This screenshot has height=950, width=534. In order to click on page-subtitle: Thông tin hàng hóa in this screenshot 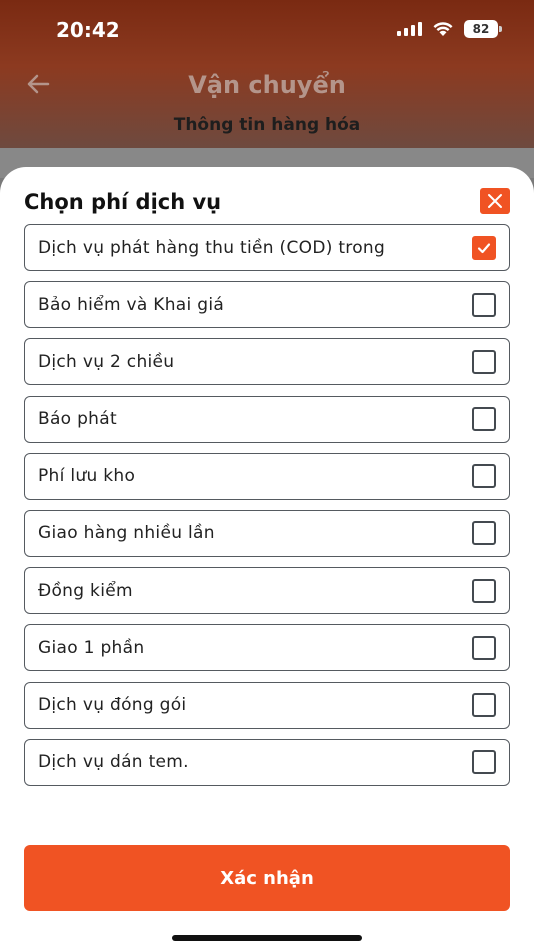, I will do `click(267, 125)`.